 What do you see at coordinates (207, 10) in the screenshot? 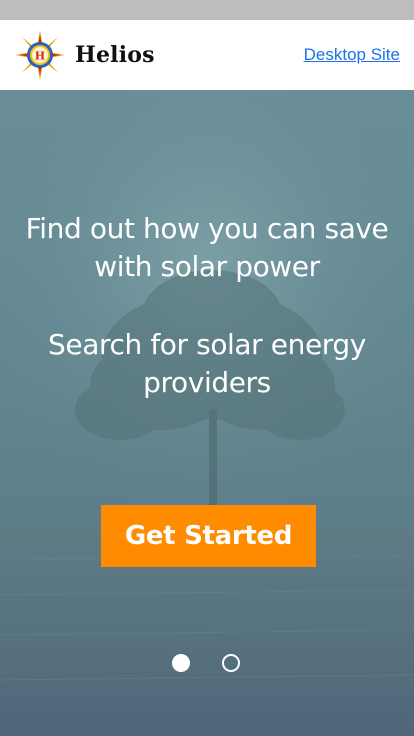
I see `status-strip` at bounding box center [207, 10].